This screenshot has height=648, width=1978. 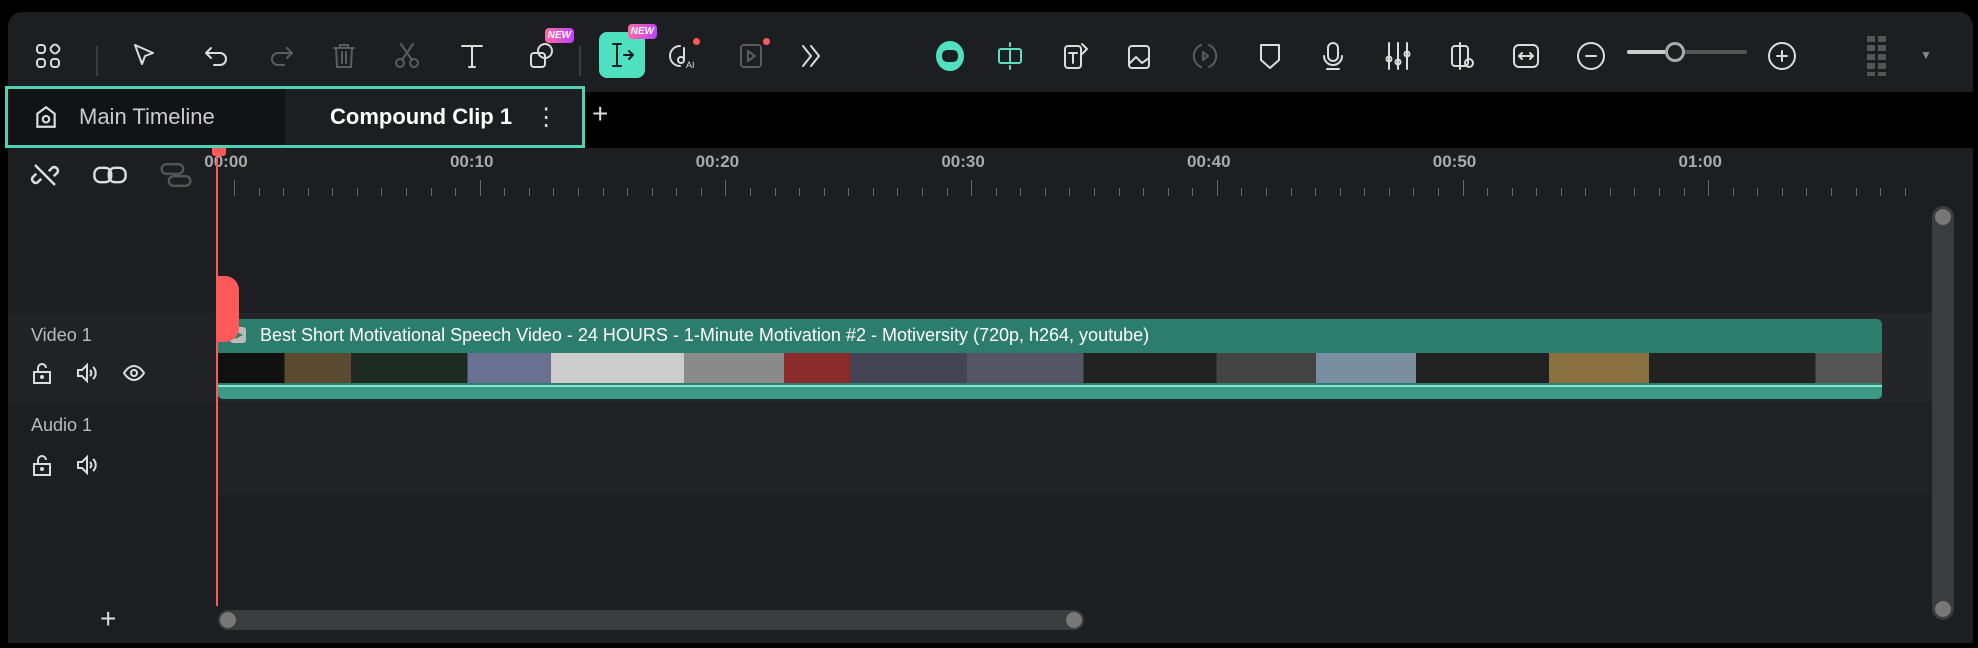 I want to click on new-badge: NEW, so click(x=642, y=31).